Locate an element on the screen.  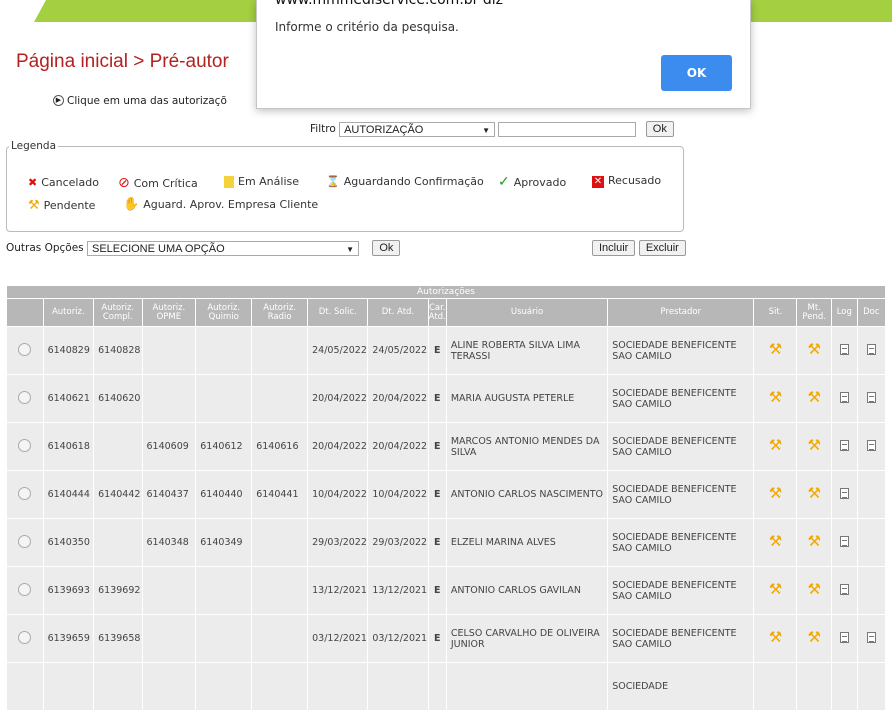
cell-usuario: ANTONIO CARLOS GAVILAN is located at coordinates (527, 590).